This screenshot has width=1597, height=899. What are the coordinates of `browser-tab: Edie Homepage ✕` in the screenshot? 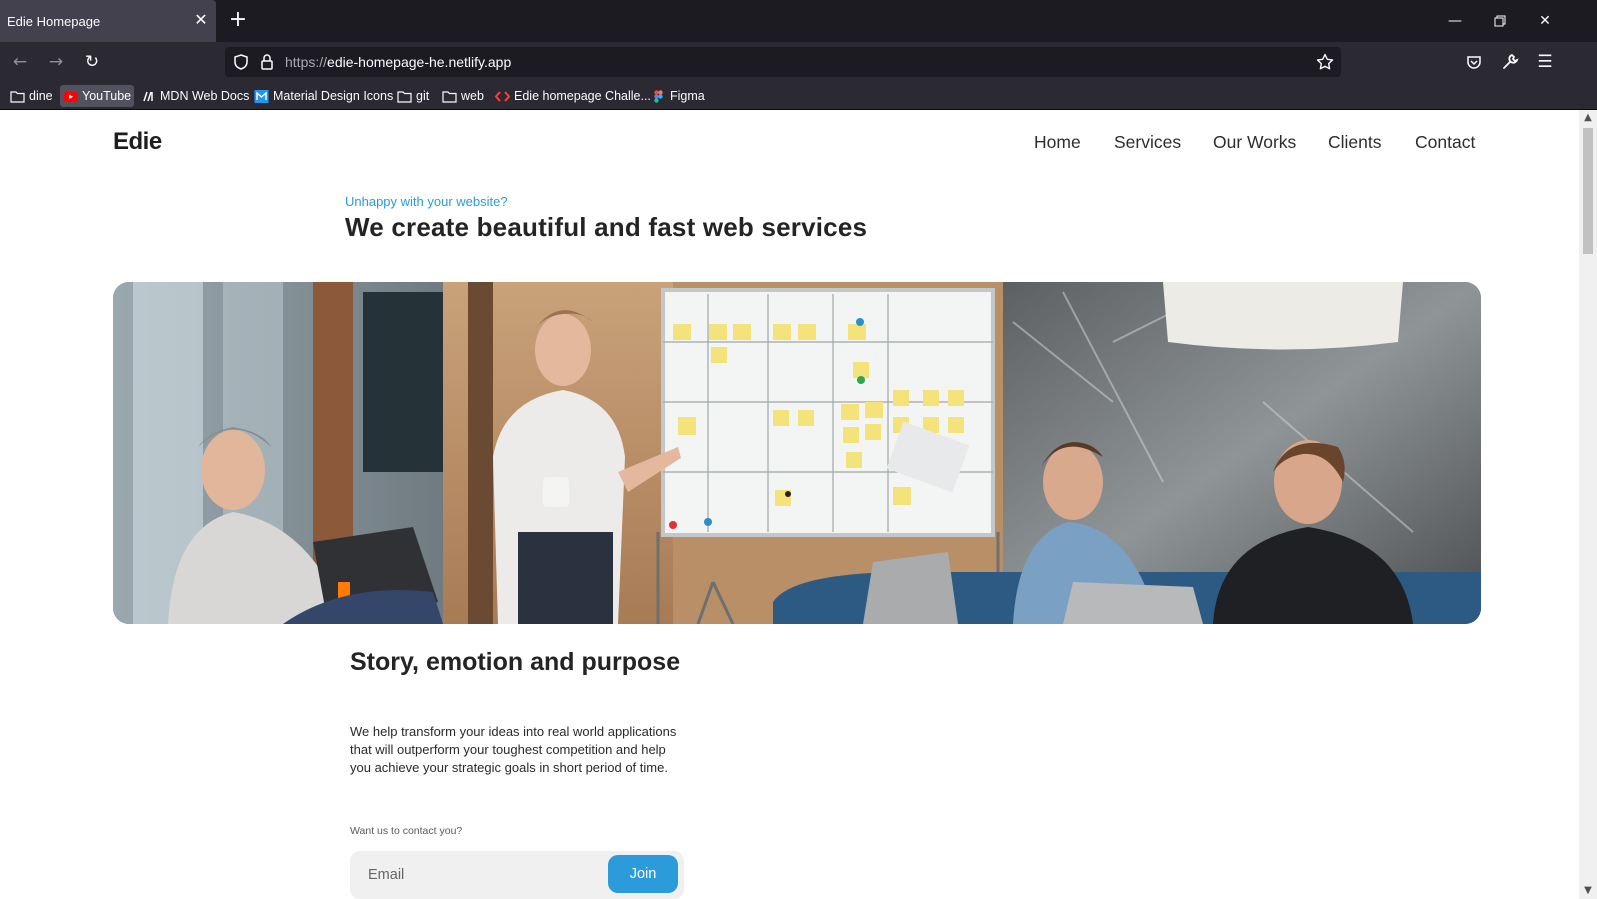 It's located at (108, 21).